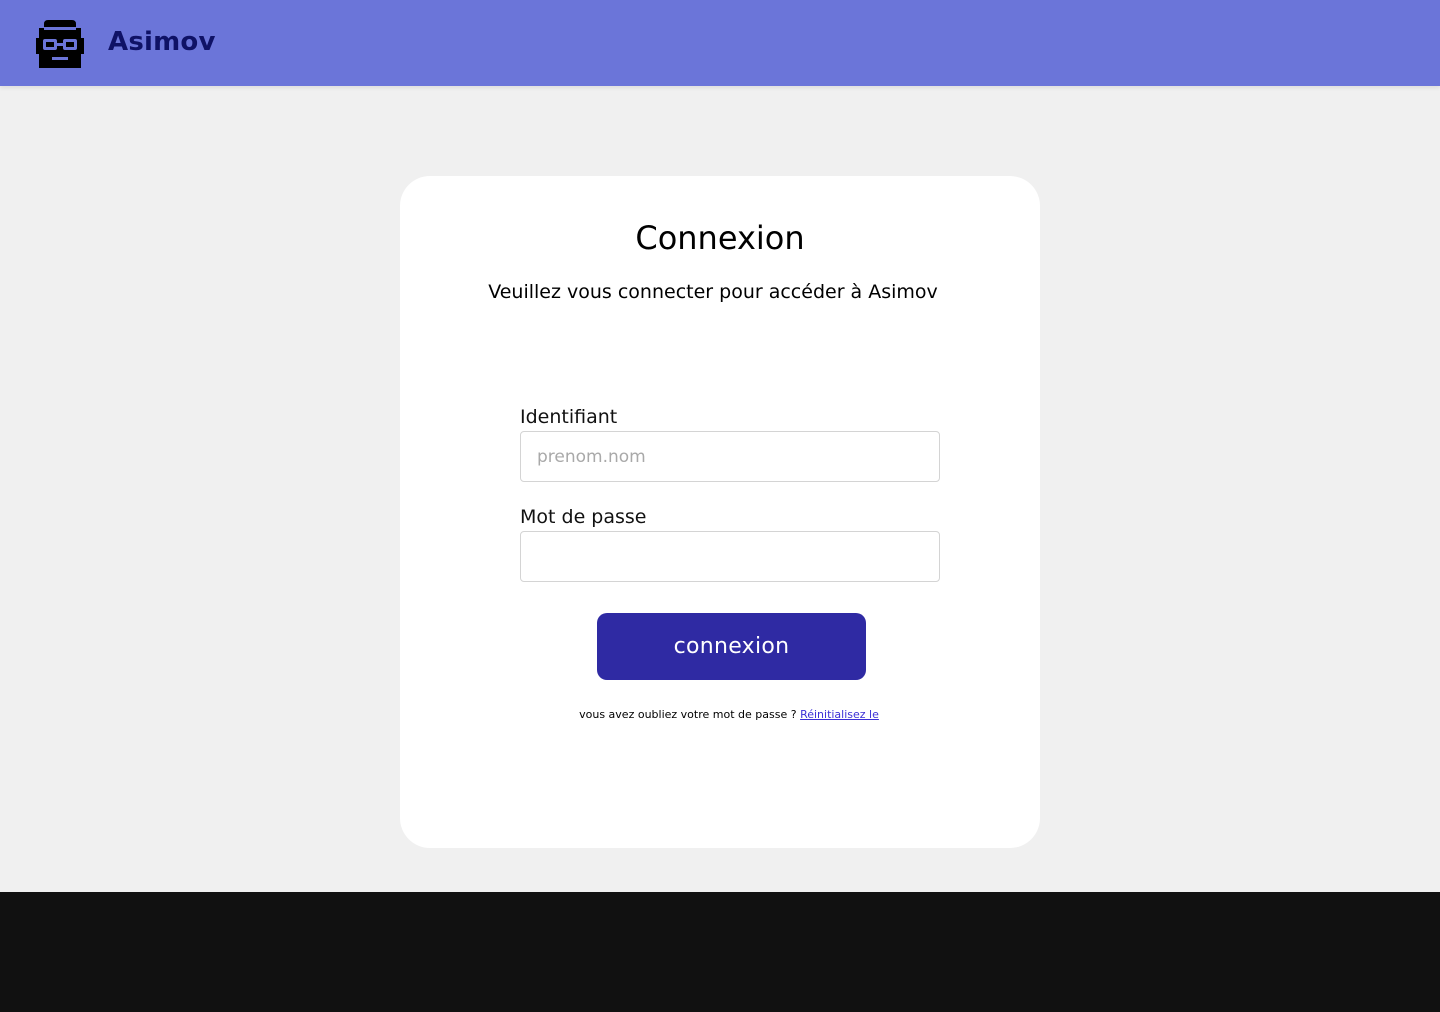  Describe the element at coordinates (839, 714) in the screenshot. I see `reset-password-link: Réinitialisez le` at that location.